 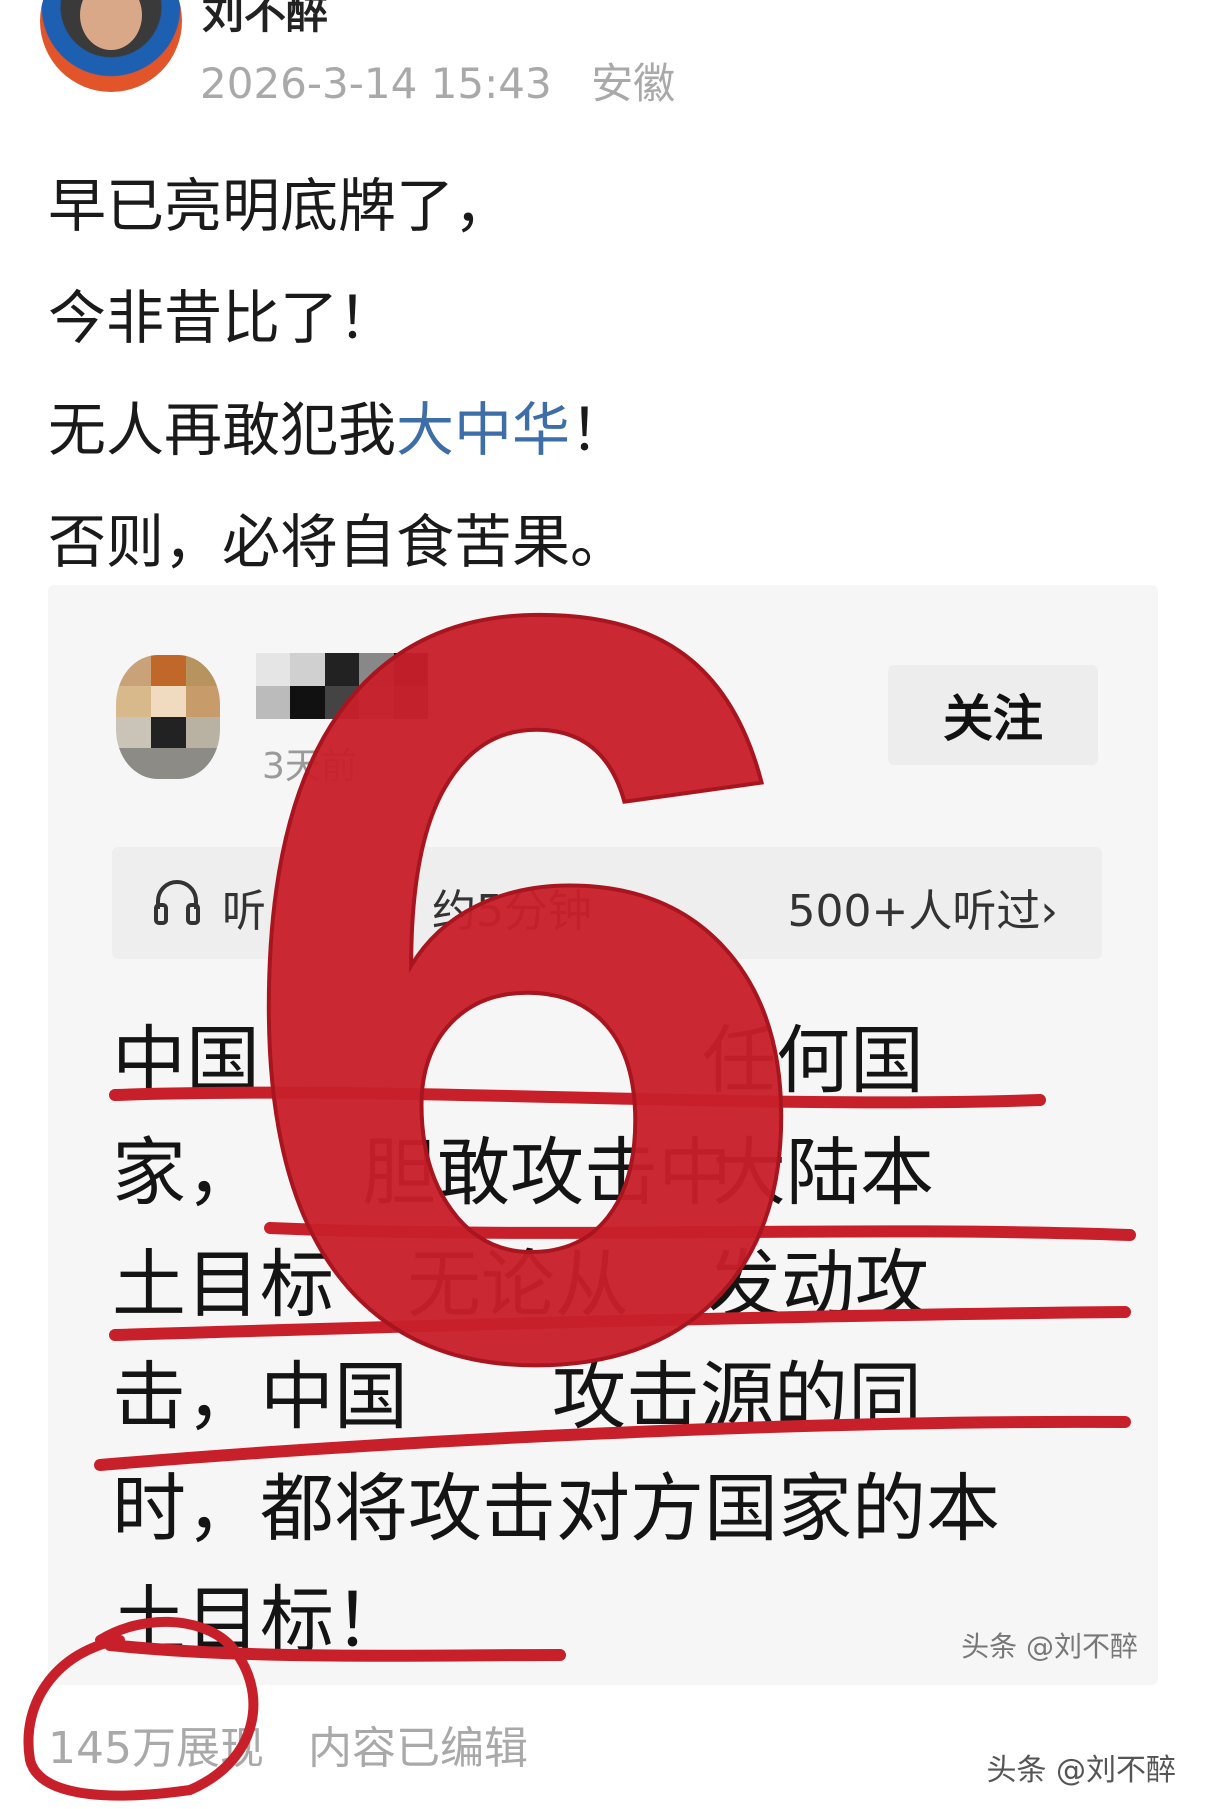 I want to click on quoted-line-1: 中国 任何国, so click(x=556, y=1061).